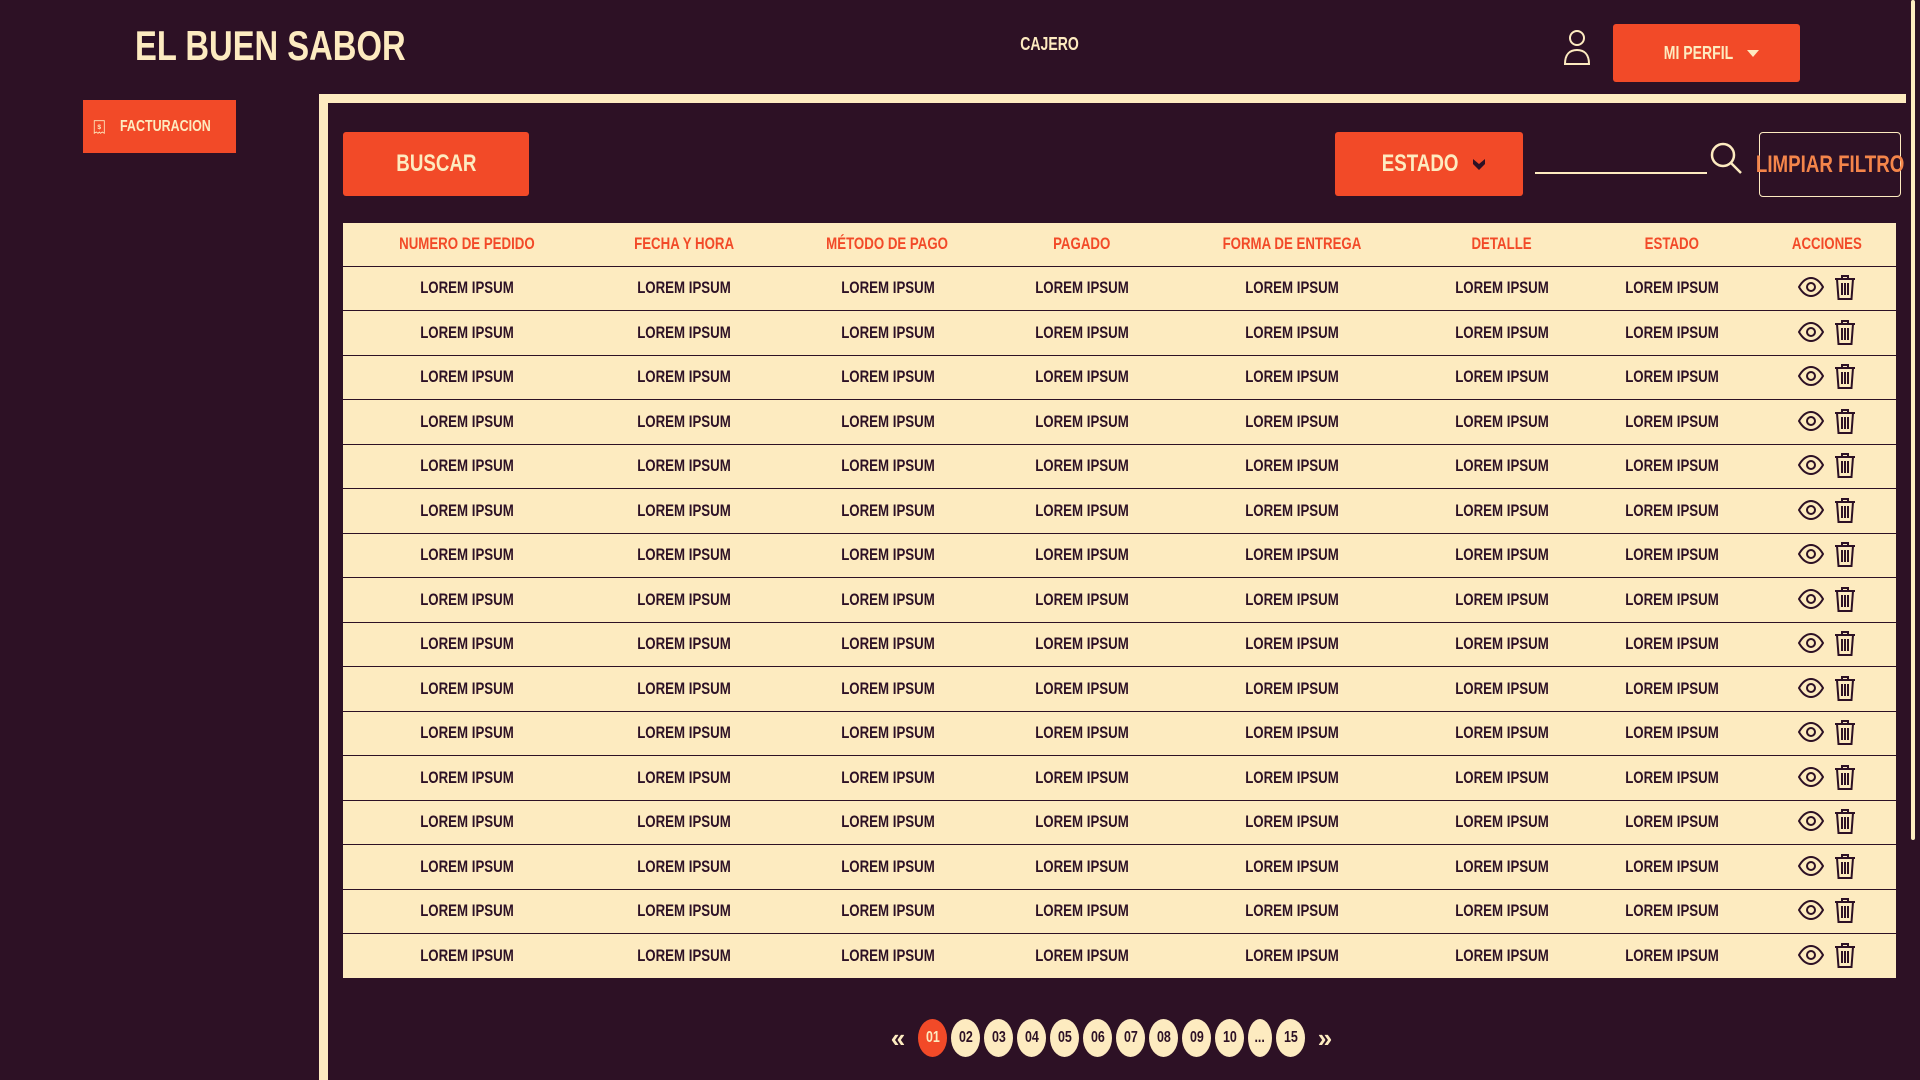 Image resolution: width=1920 pixels, height=1080 pixels. What do you see at coordinates (159, 126) in the screenshot?
I see `sidebar-item-facturacion: $ FACTURACION` at bounding box center [159, 126].